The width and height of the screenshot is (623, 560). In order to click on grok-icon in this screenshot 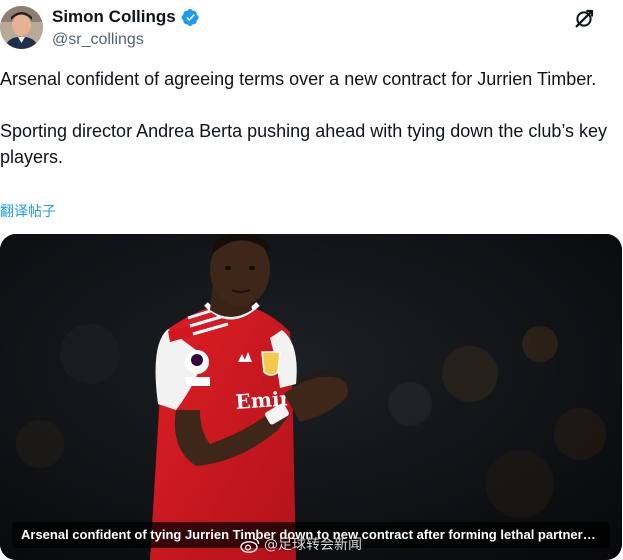, I will do `click(584, 19)`.